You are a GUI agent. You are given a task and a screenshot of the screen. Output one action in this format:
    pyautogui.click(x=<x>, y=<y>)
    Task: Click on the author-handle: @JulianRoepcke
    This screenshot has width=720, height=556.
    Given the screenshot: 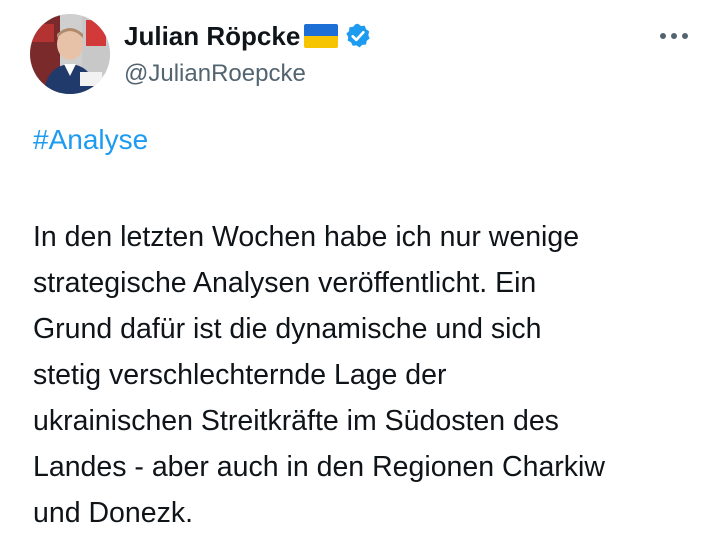 What is the action you would take?
    pyautogui.click(x=215, y=74)
    